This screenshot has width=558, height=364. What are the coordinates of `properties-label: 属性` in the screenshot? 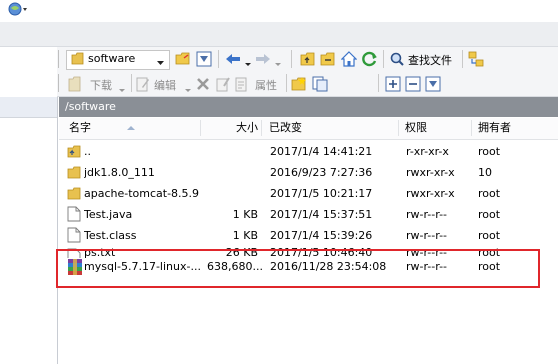 It's located at (266, 85).